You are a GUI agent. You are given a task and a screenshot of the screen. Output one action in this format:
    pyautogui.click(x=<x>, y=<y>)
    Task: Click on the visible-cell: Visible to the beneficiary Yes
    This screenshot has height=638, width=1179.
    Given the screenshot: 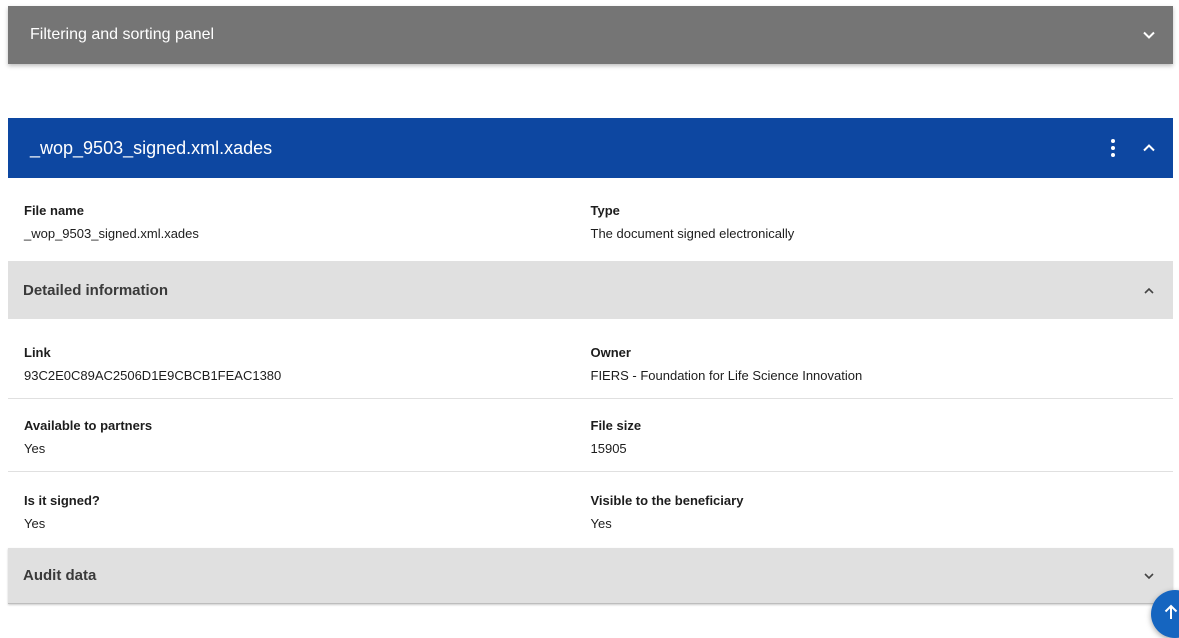 What is the action you would take?
    pyautogui.click(x=874, y=520)
    